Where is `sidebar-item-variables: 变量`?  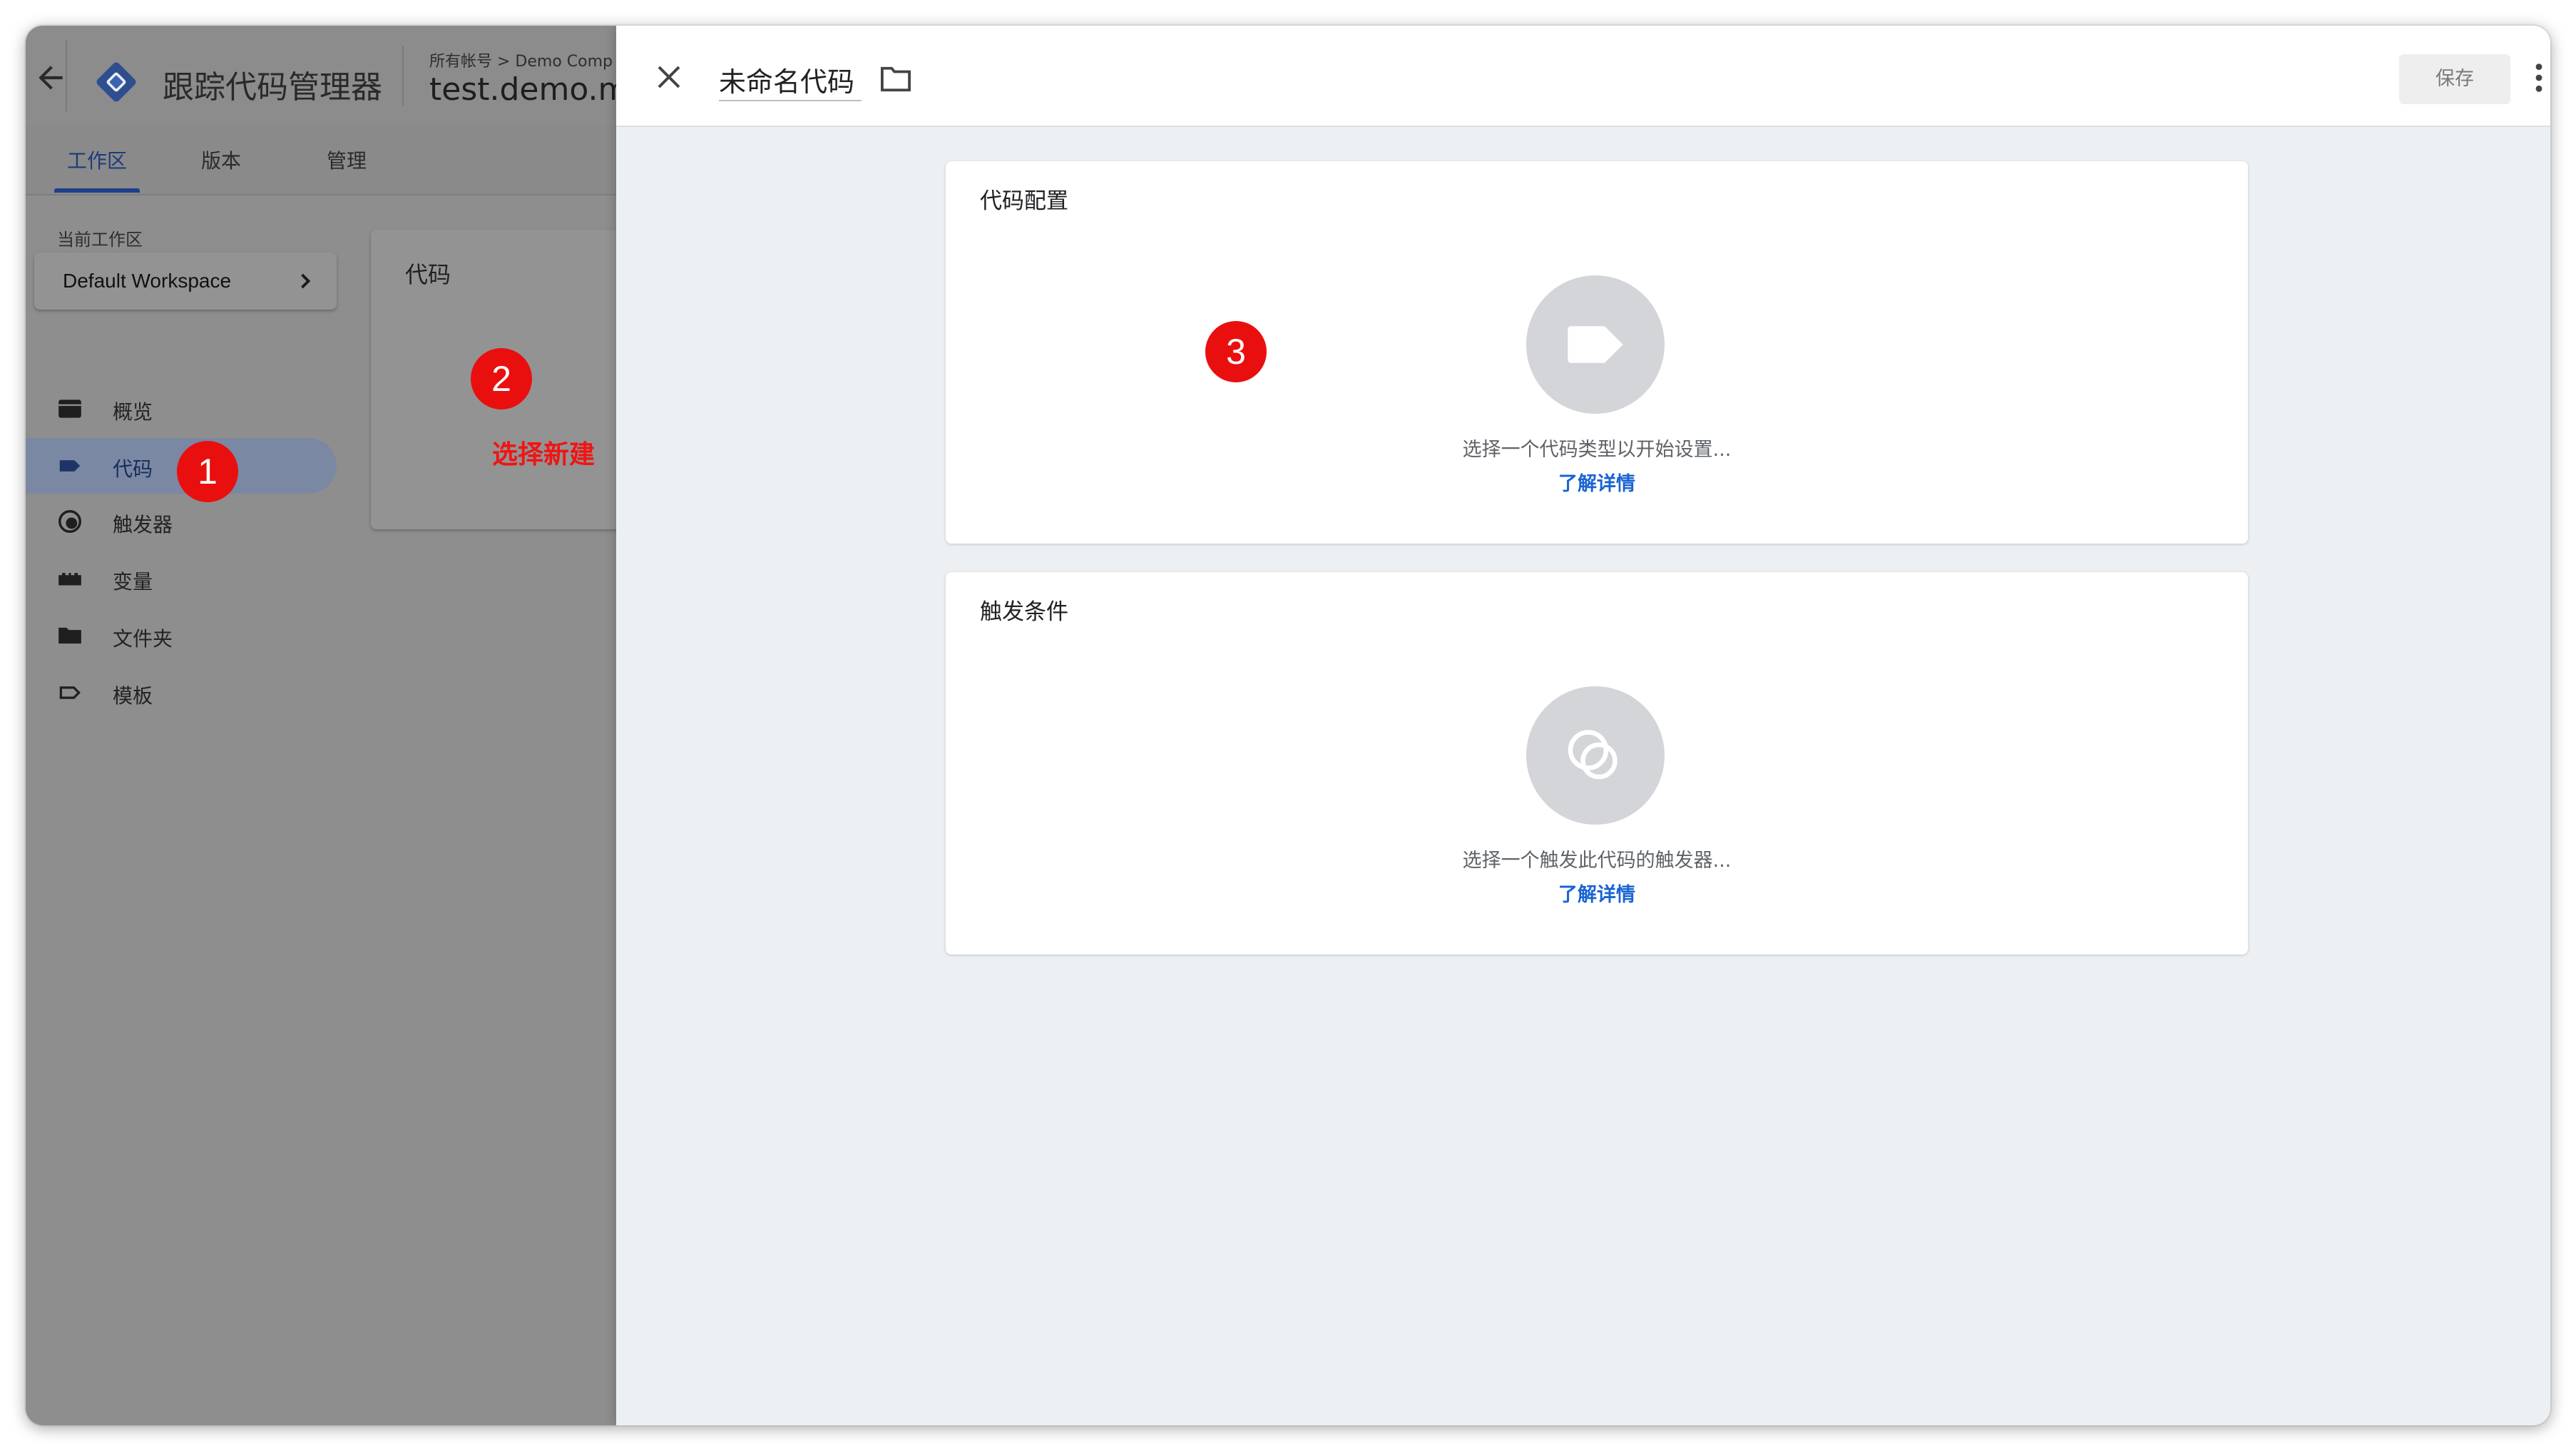 sidebar-item-variables: 变量 is located at coordinates (182, 578).